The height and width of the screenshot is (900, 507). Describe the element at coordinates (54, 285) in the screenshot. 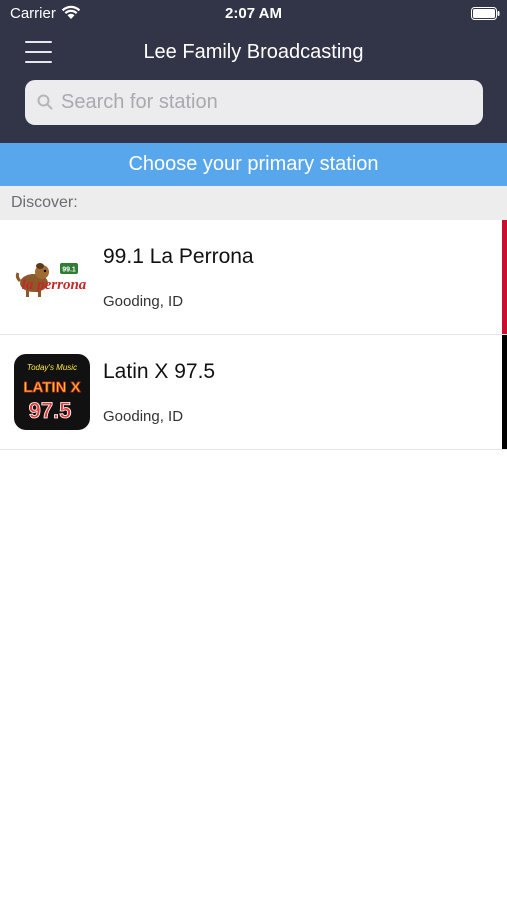

I see `svg-text: la perrona` at that location.